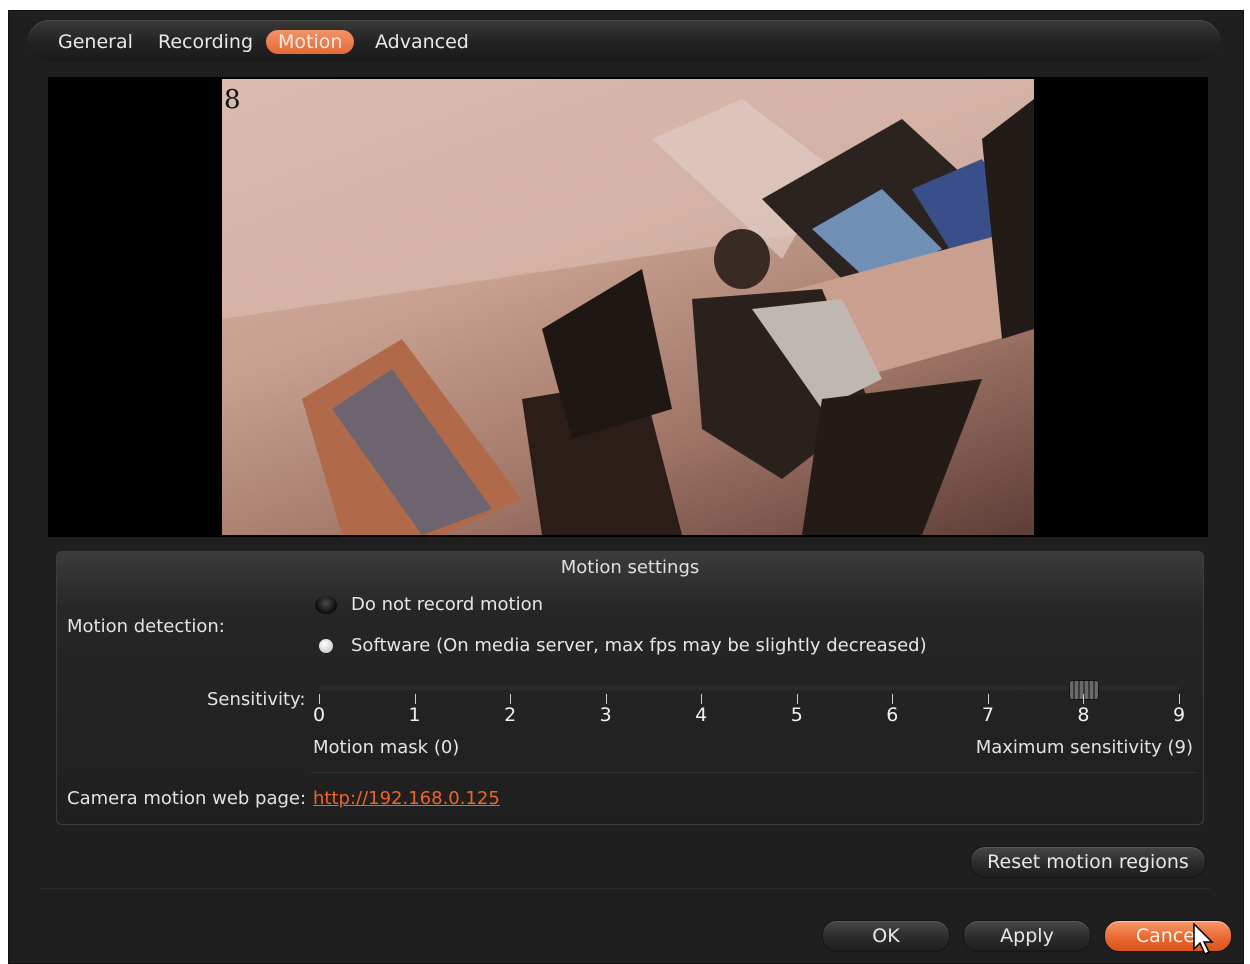  I want to click on sensitivity-tick-label: 5, so click(796, 715).